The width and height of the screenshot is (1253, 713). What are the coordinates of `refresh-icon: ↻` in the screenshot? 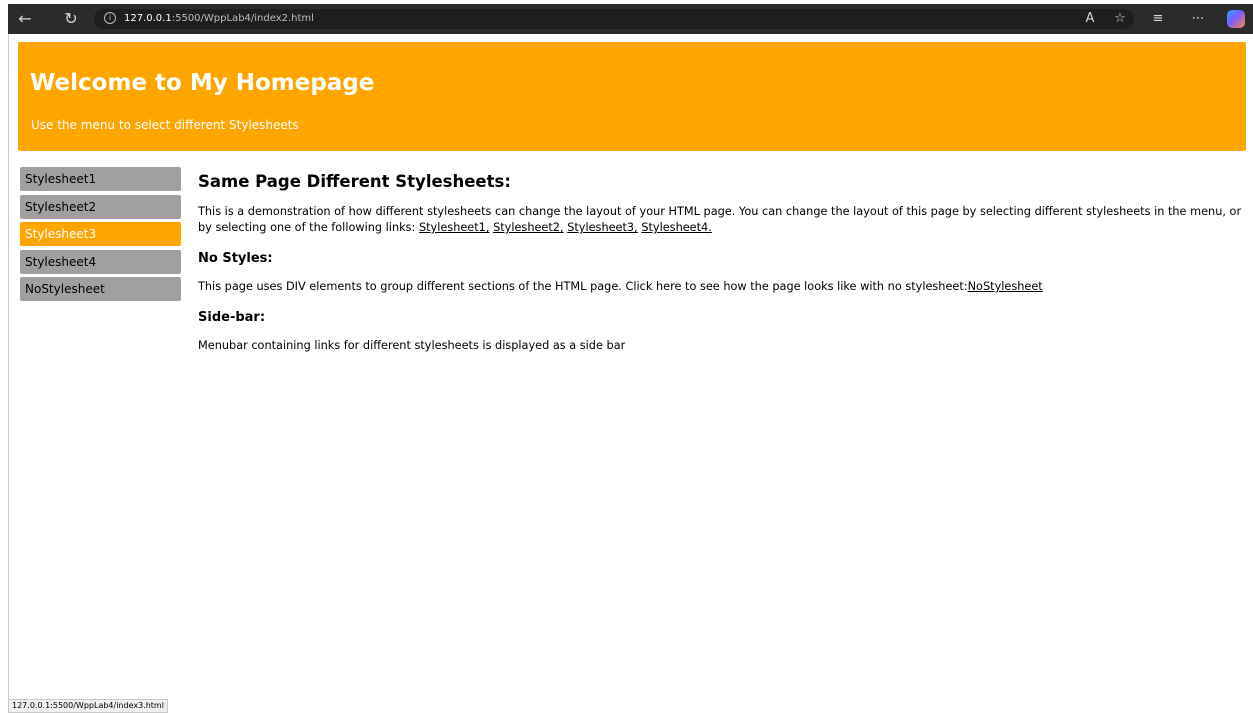 It's located at (71, 19).